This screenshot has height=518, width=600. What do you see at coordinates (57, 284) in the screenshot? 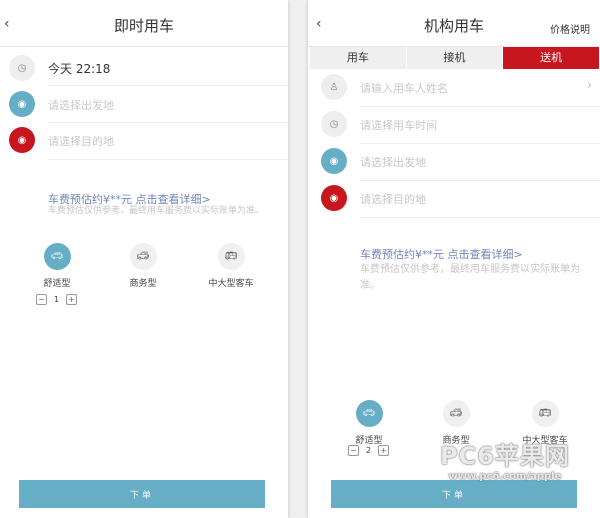
I see `car-label: 舒适型` at bounding box center [57, 284].